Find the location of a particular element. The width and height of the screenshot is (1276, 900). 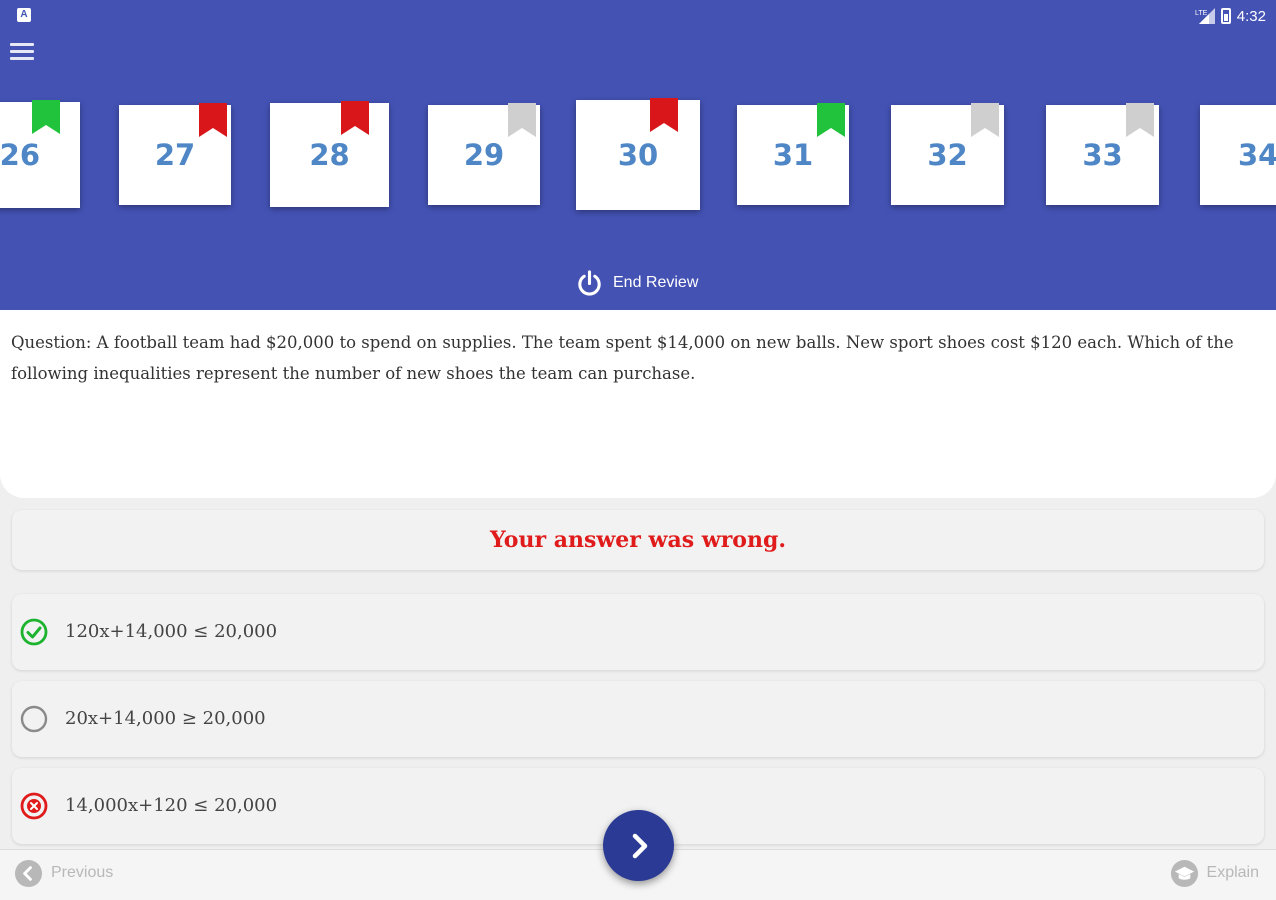

explain-label: Explain is located at coordinates (1232, 872).